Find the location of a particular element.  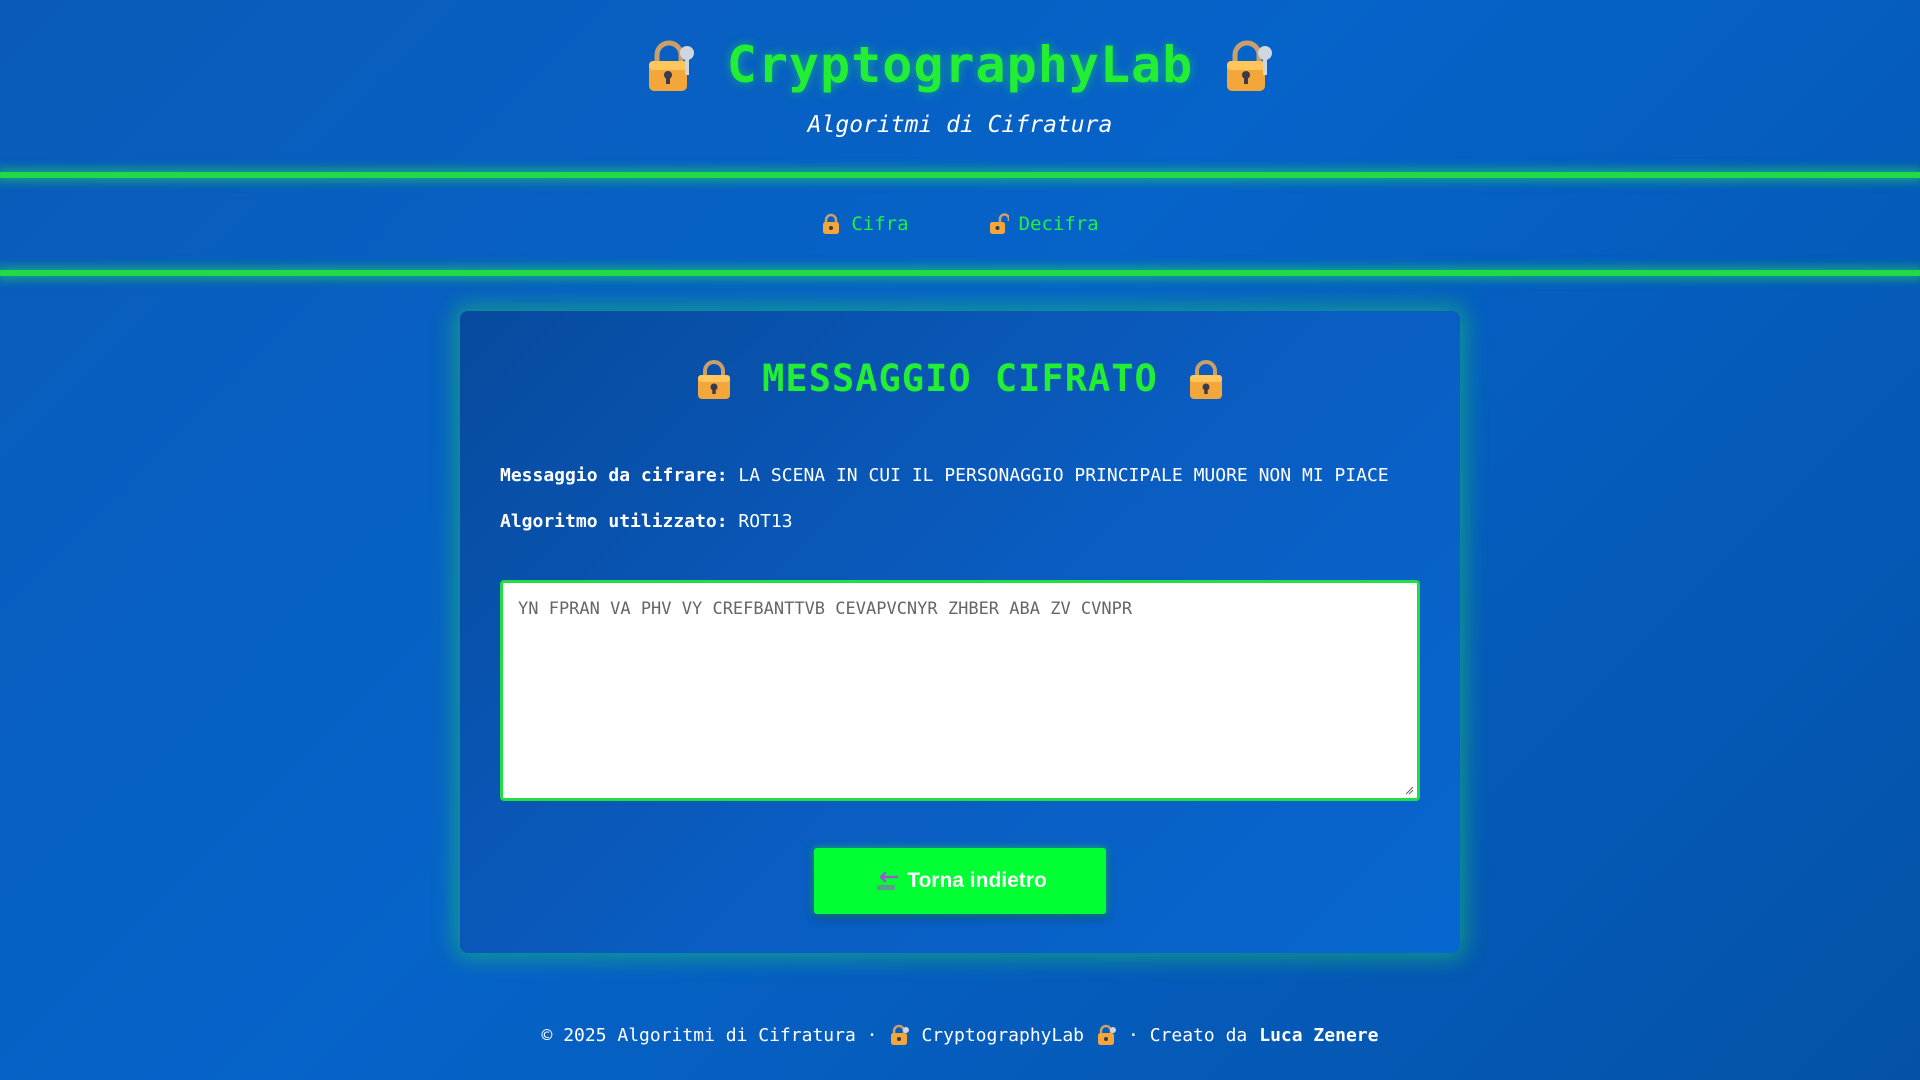

card-title-row: MESSAGGIO CIFRATO is located at coordinates (960, 378).